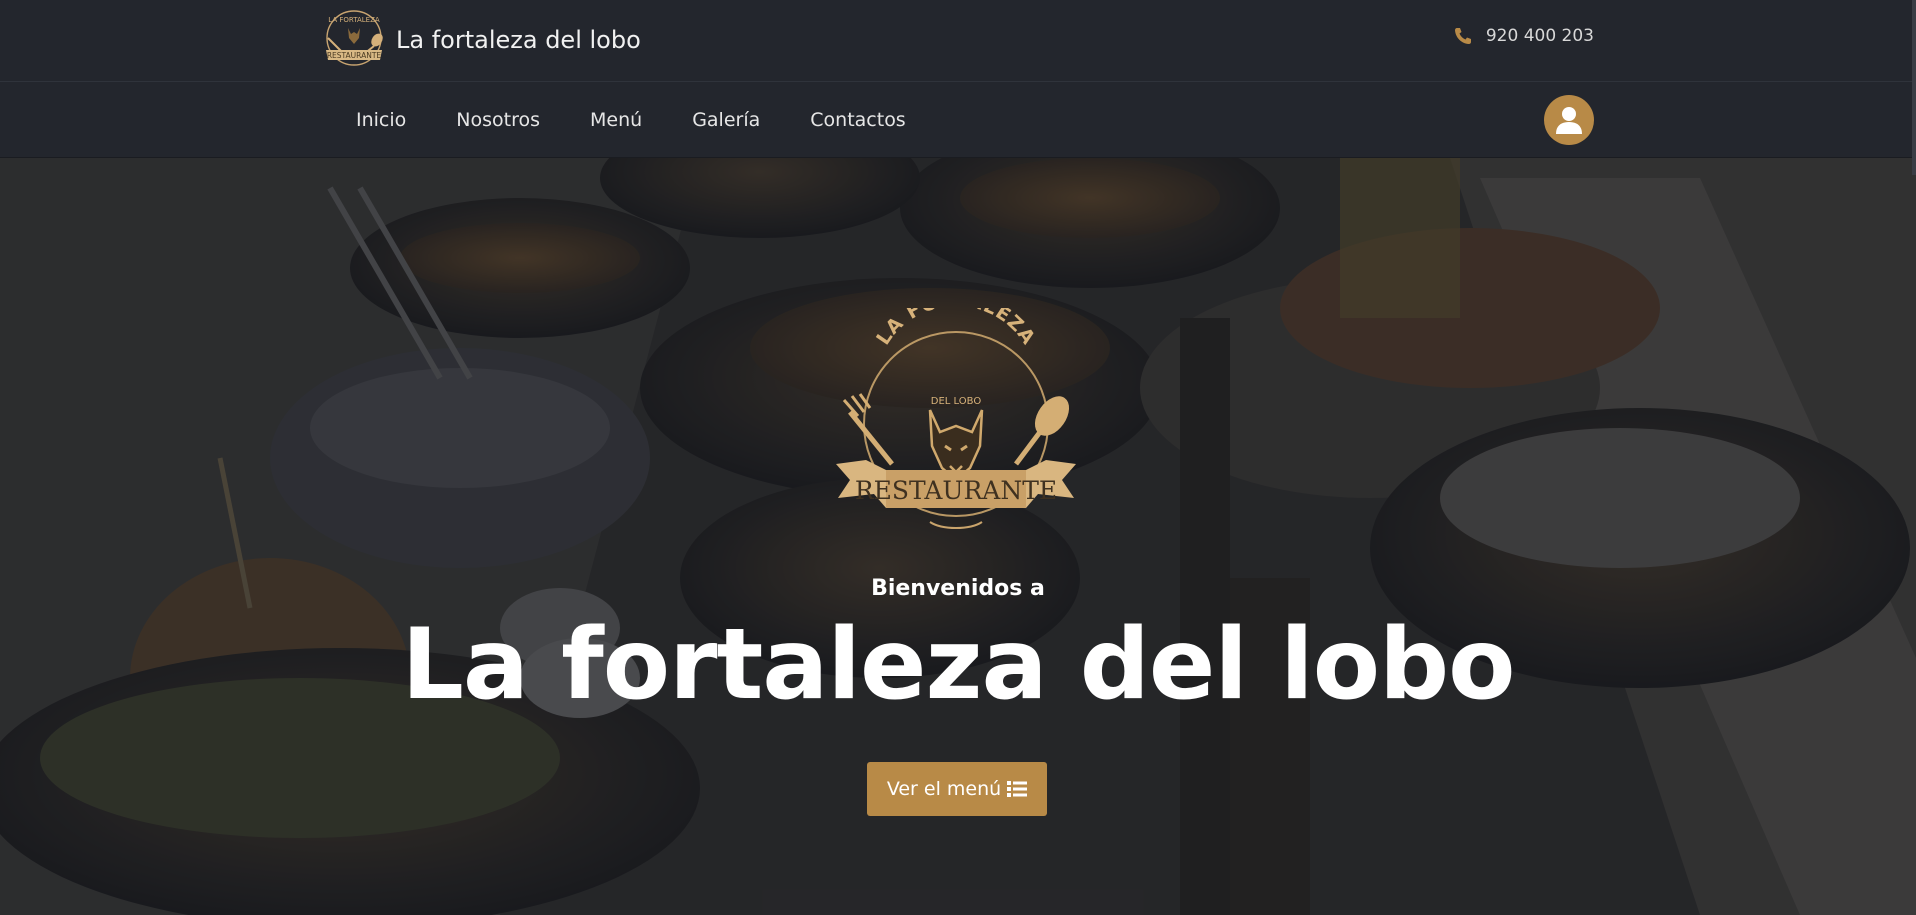 The width and height of the screenshot is (1916, 915). What do you see at coordinates (381, 120) in the screenshot?
I see `nav-item-inicio: Inicio` at bounding box center [381, 120].